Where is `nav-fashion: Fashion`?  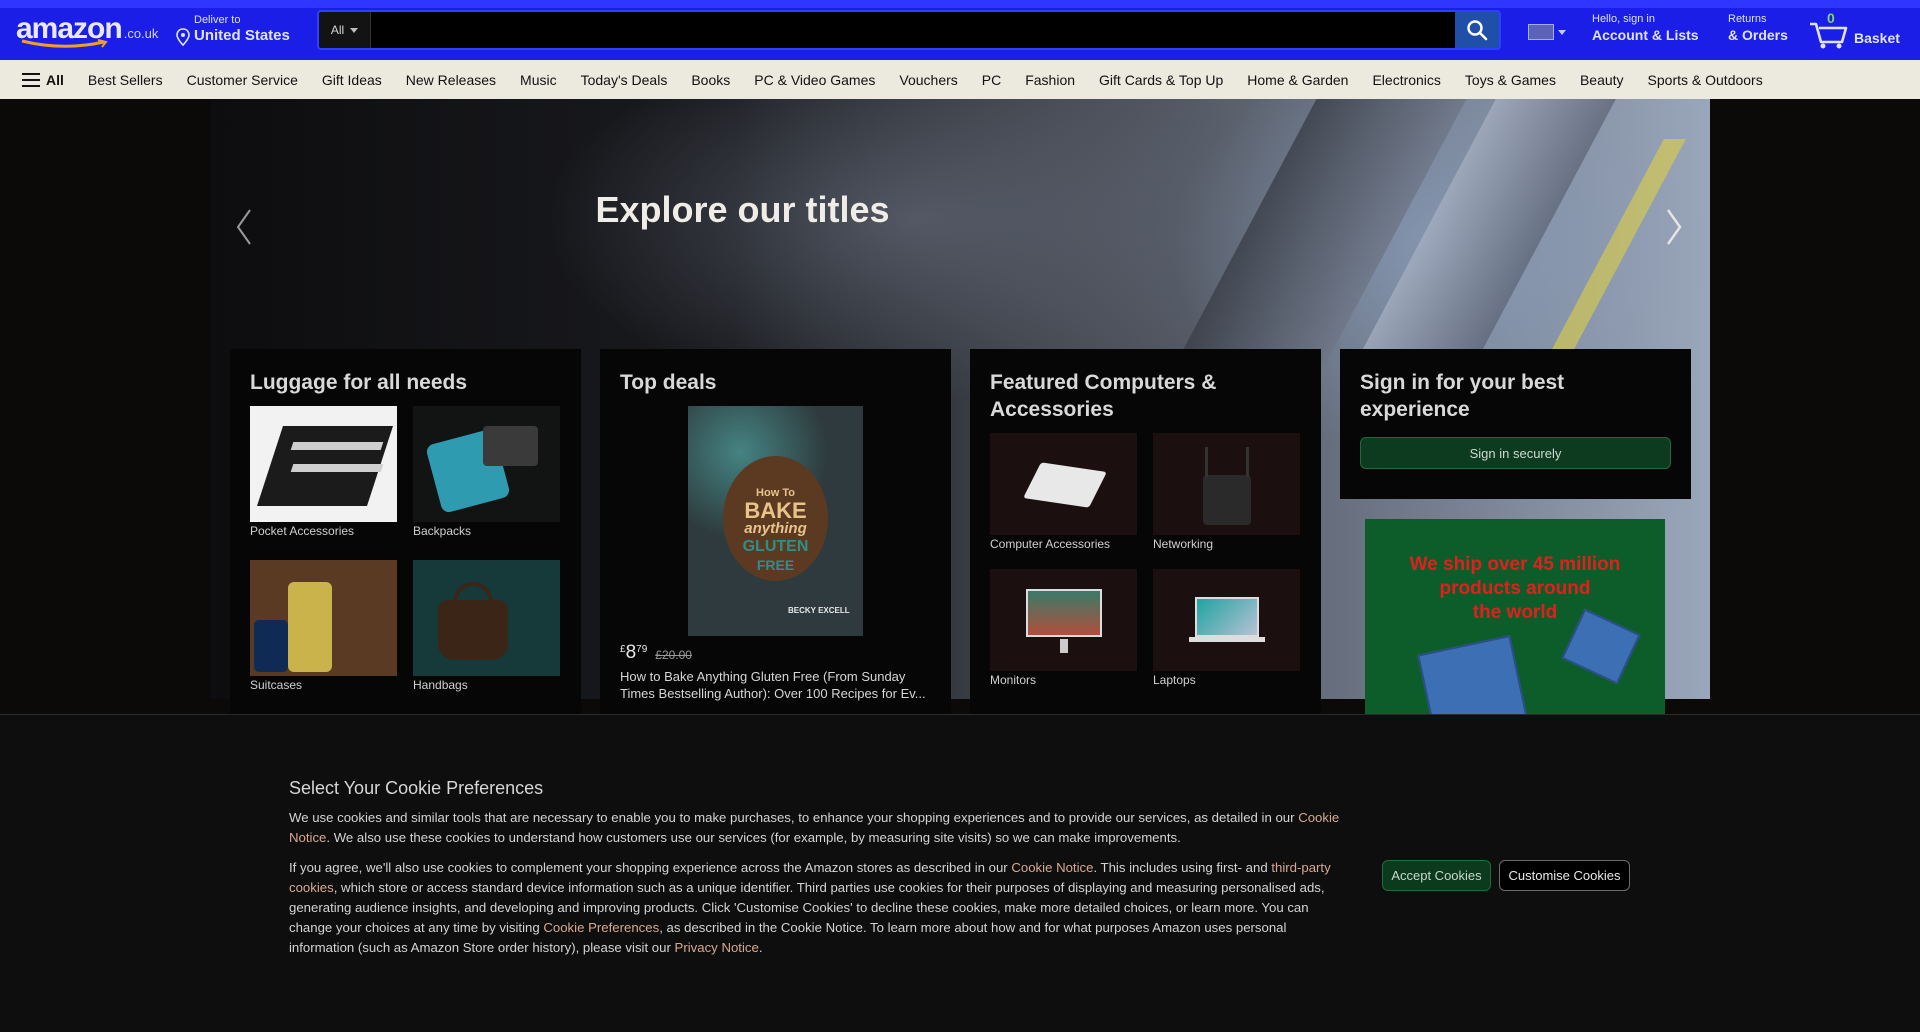
nav-fashion: Fashion is located at coordinates (1050, 80).